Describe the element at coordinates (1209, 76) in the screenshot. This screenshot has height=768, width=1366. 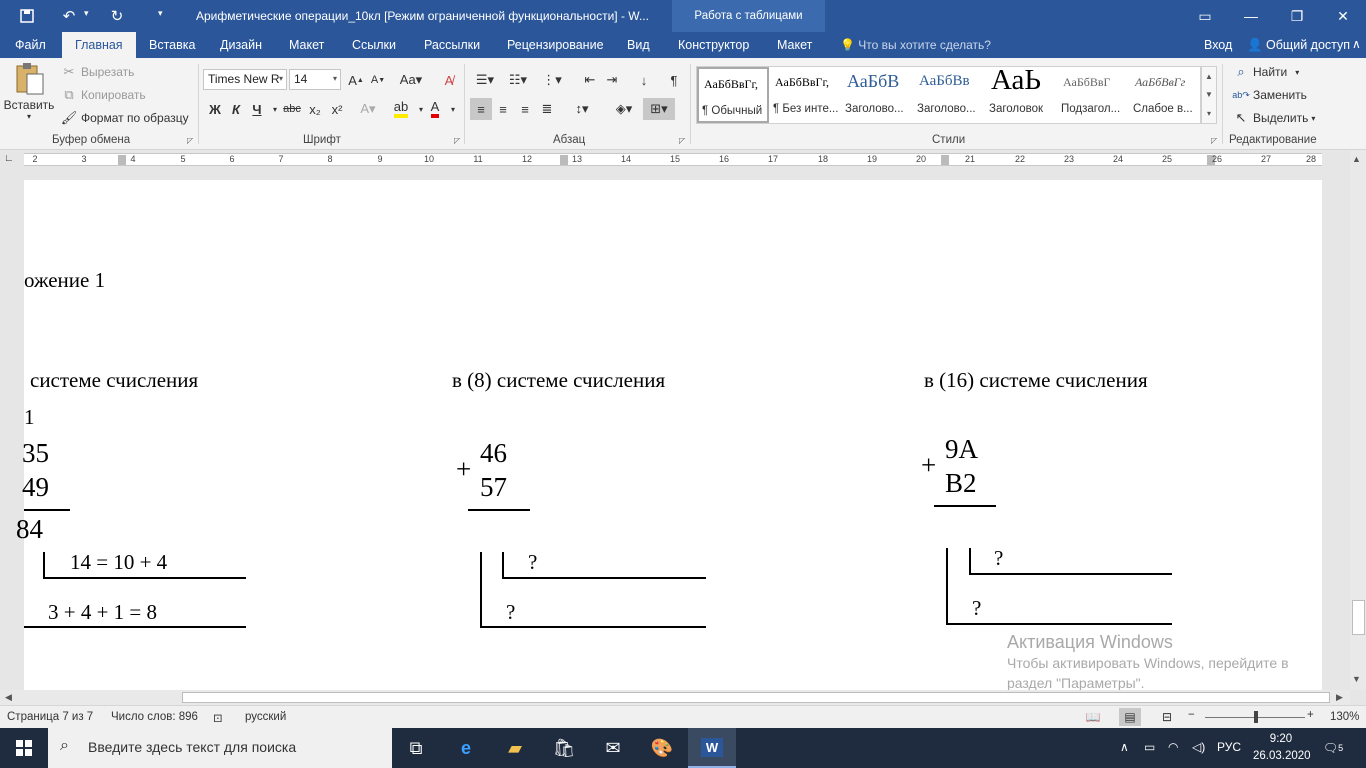
I see `chevron-up-icon: ▲` at that location.